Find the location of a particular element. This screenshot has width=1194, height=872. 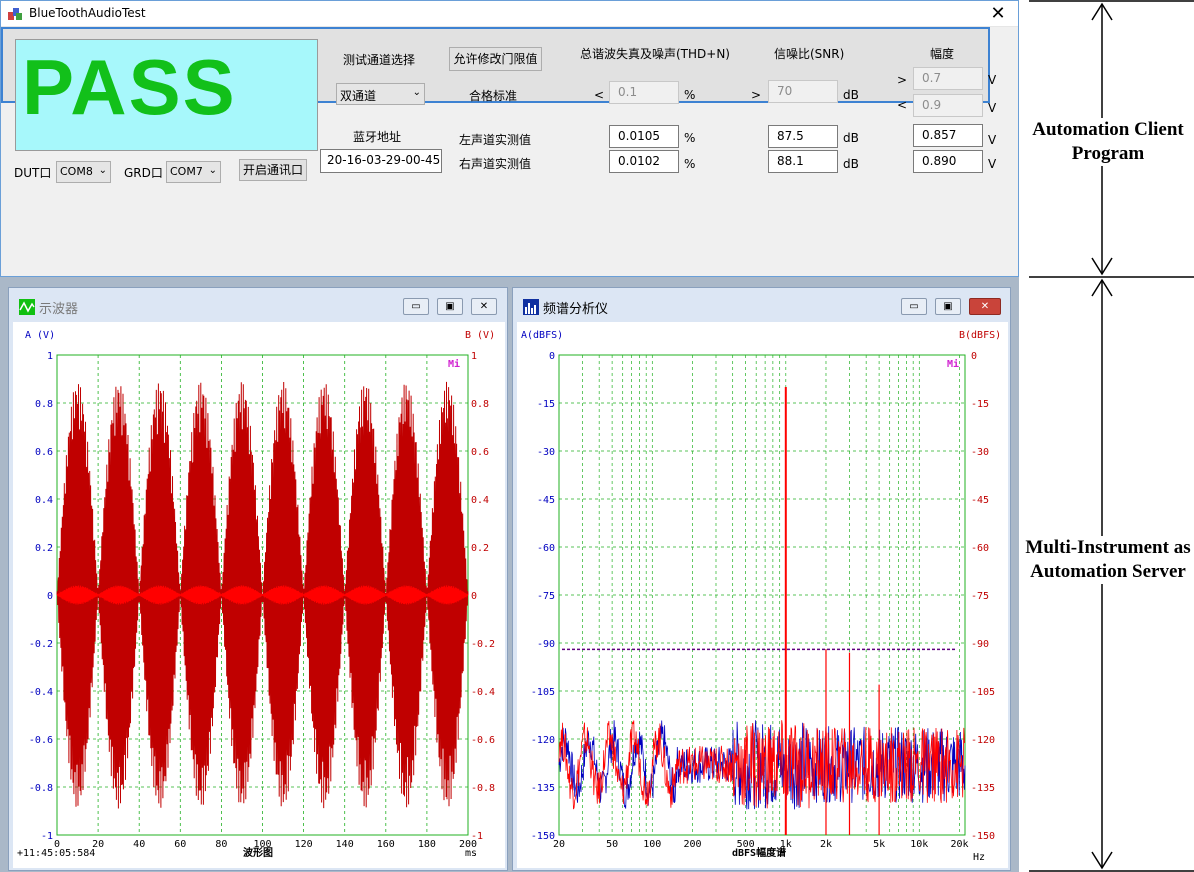

result-text: PASS is located at coordinates (129, 87).